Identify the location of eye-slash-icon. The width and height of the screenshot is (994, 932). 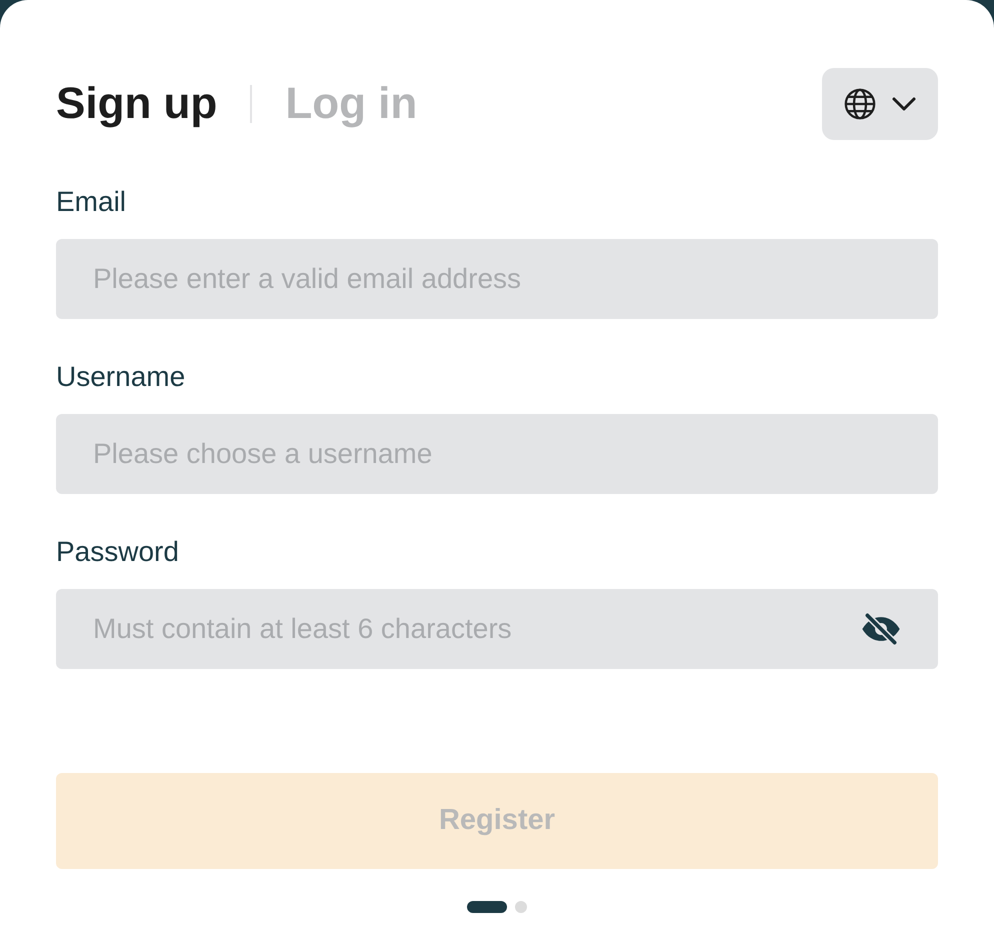
(881, 629).